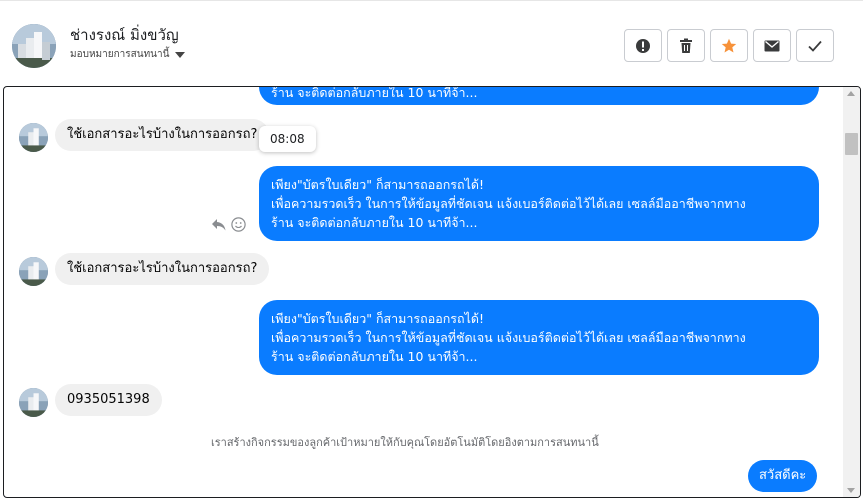 This screenshot has height=504, width=867. Describe the element at coordinates (218, 224) in the screenshot. I see `reply-icon` at that location.